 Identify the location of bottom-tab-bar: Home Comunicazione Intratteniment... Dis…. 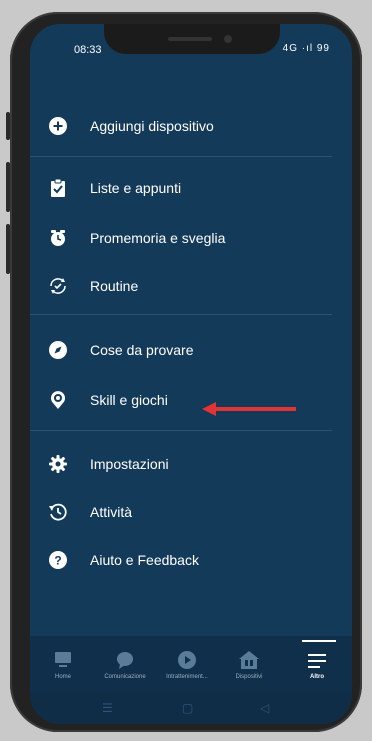
(191, 664).